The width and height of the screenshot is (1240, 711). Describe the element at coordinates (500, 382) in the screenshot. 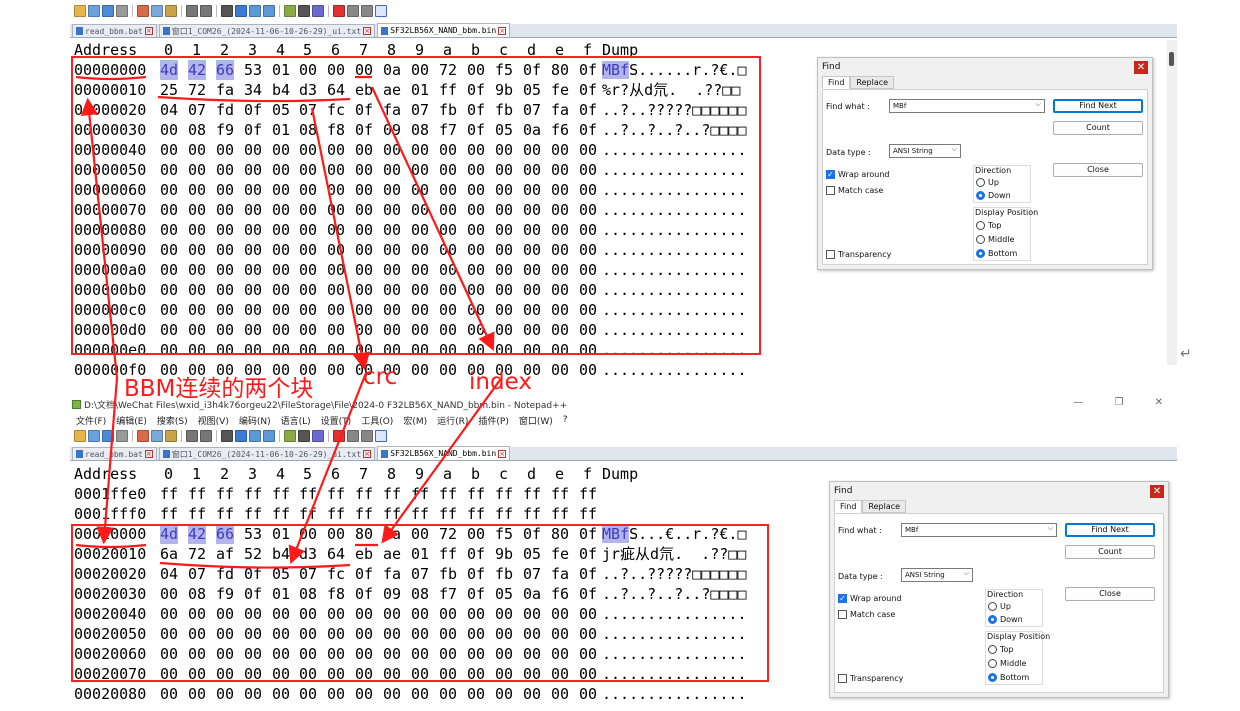

I see `annotation-index: index` at that location.